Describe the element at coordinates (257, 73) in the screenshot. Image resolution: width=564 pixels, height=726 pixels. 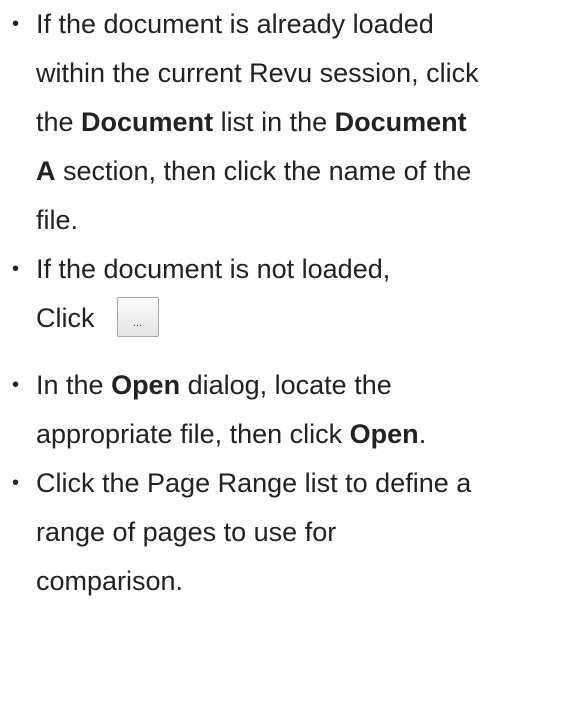
I see `step-text: within the current Revu session, click` at that location.